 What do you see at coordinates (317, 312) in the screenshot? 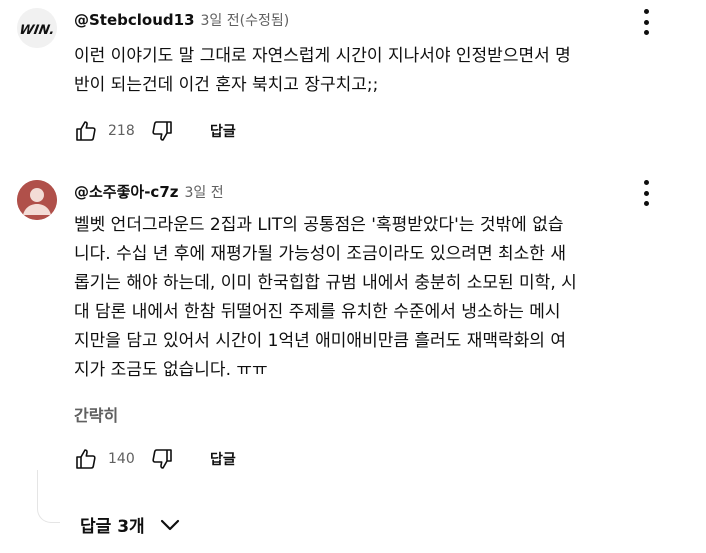
I see `comment-line: 대 담론 내에서 한참 뒤떨어진 주제를 유치한 수준에서 냉소하는 메시` at bounding box center [317, 312].